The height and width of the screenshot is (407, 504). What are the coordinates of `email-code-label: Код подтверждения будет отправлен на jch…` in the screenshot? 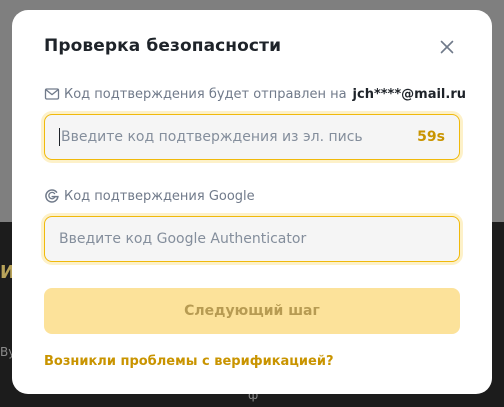 It's located at (255, 94).